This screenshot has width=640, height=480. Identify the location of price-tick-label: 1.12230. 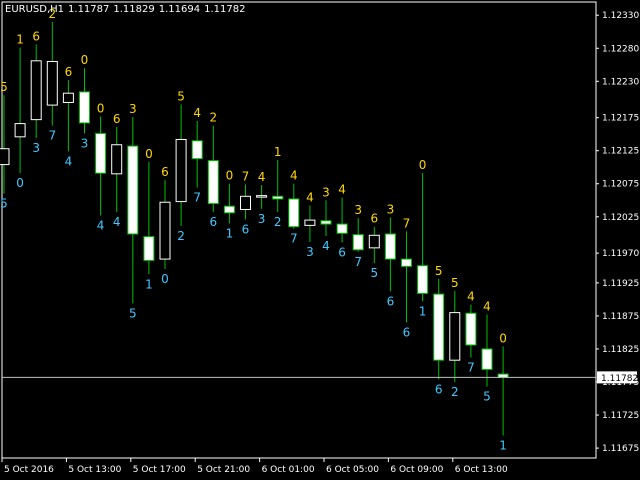
(620, 82).